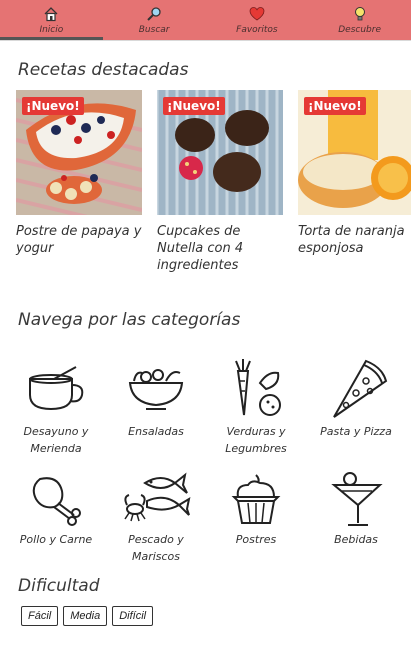 Image resolution: width=411 pixels, height=659 pixels. What do you see at coordinates (356, 431) in the screenshot?
I see `category-label: Pasta y Pizza` at bounding box center [356, 431].